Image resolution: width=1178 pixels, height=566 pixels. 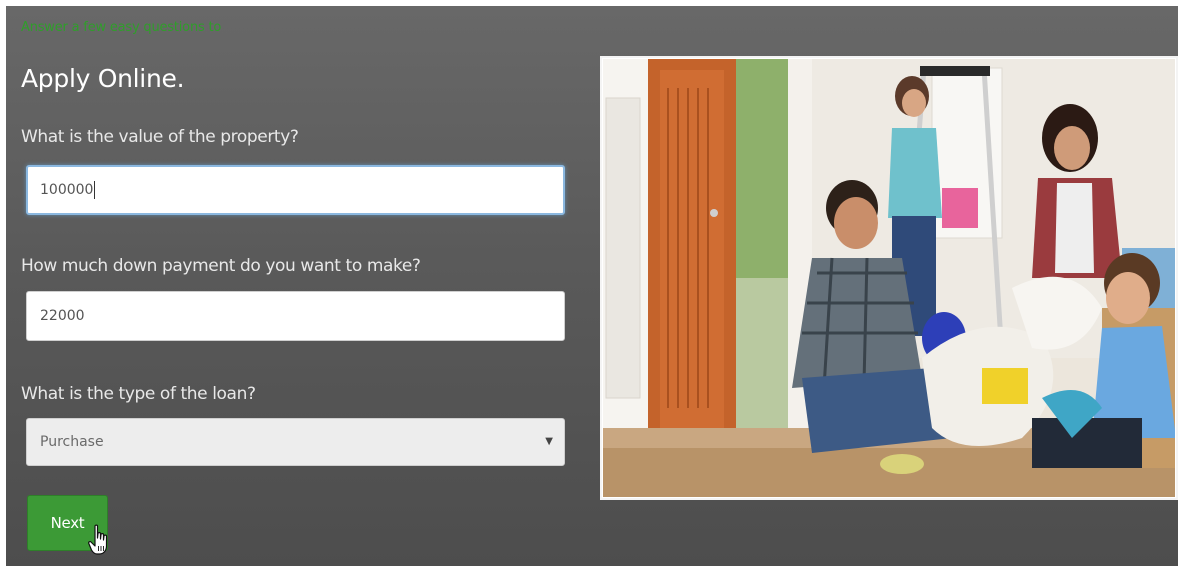 What do you see at coordinates (67, 190) in the screenshot?
I see `property-value-text: 100000` at bounding box center [67, 190].